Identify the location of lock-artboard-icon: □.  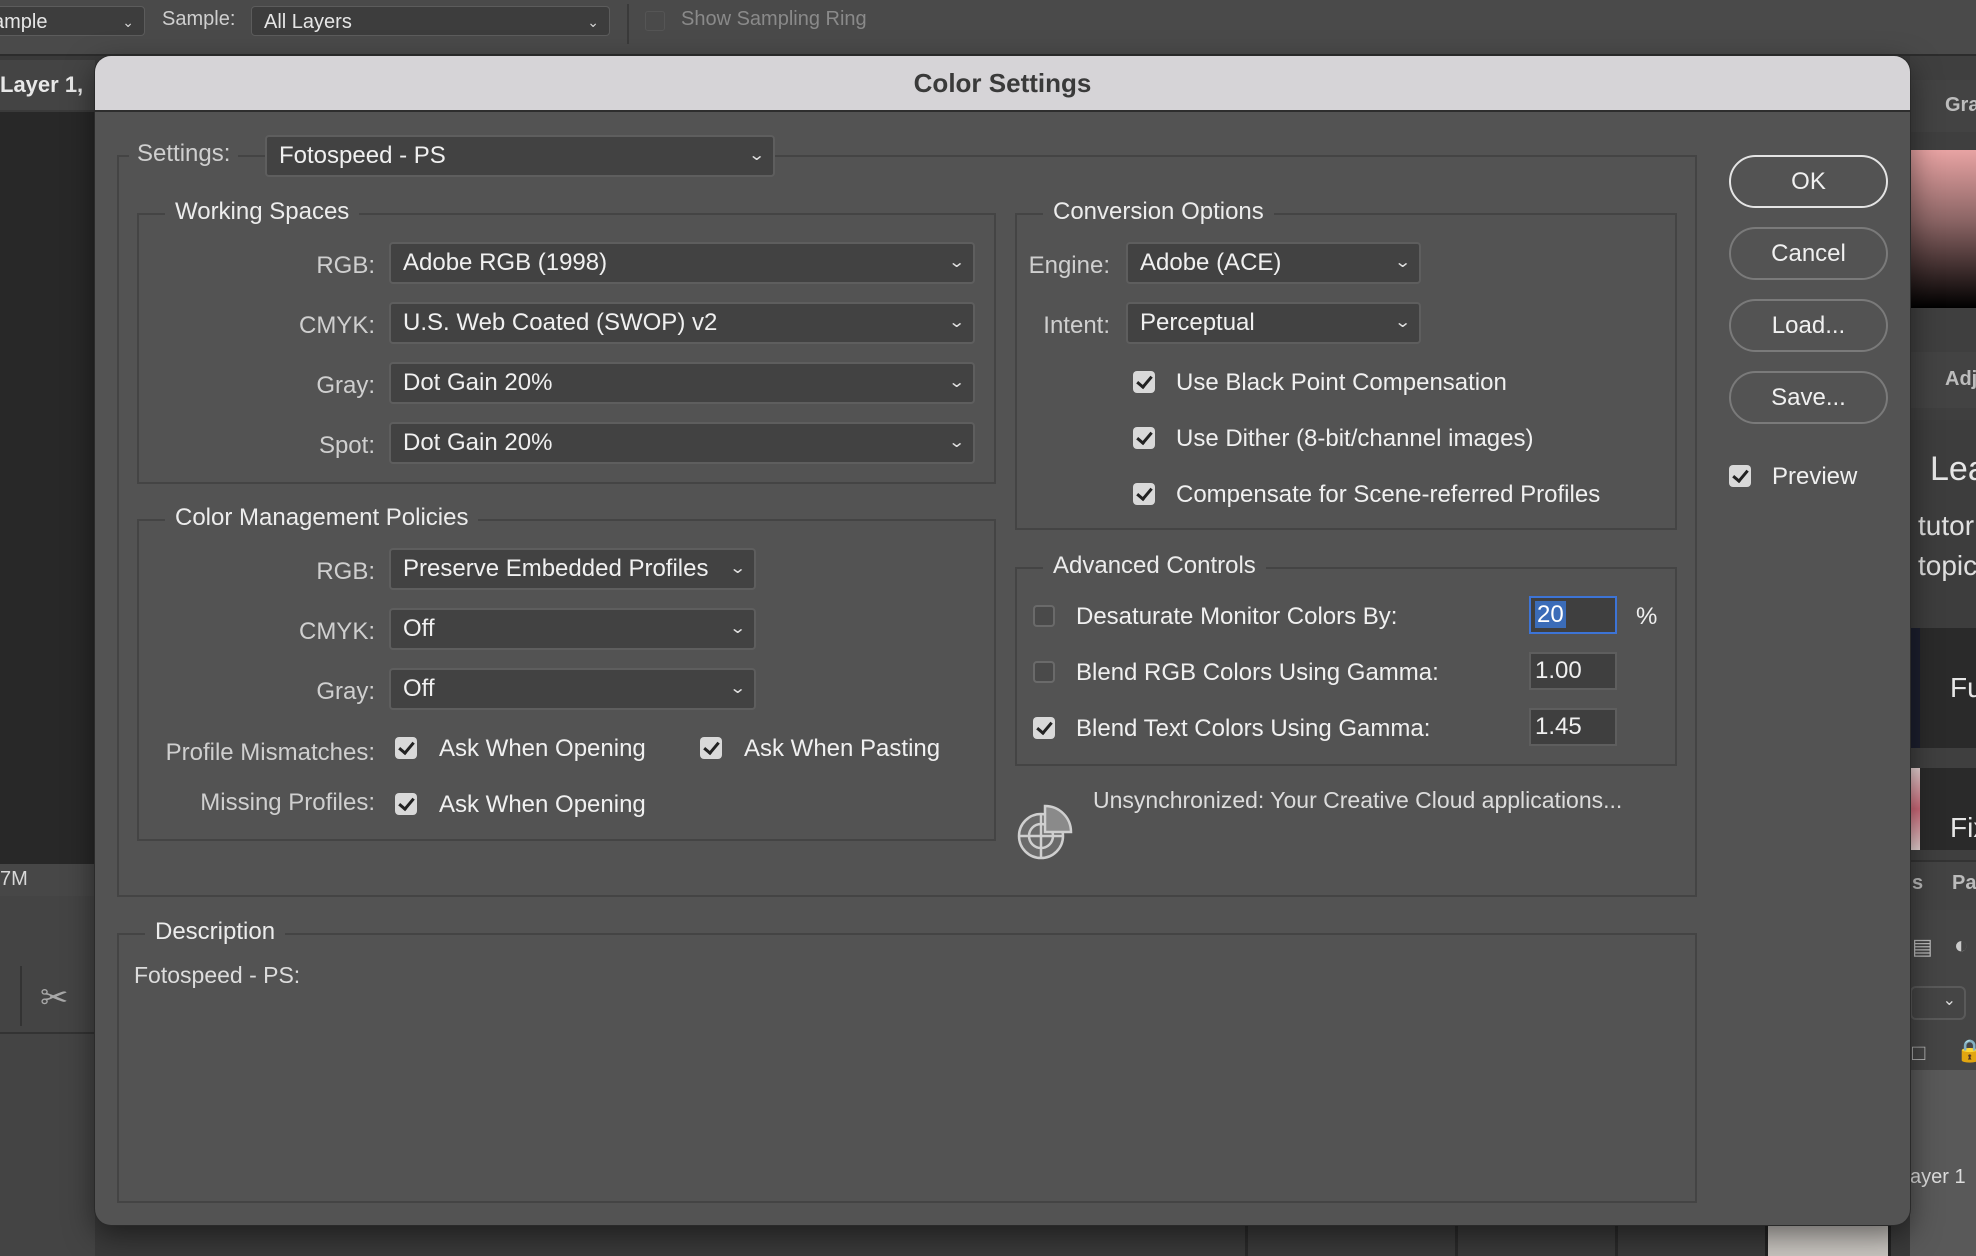
(1918, 1053).